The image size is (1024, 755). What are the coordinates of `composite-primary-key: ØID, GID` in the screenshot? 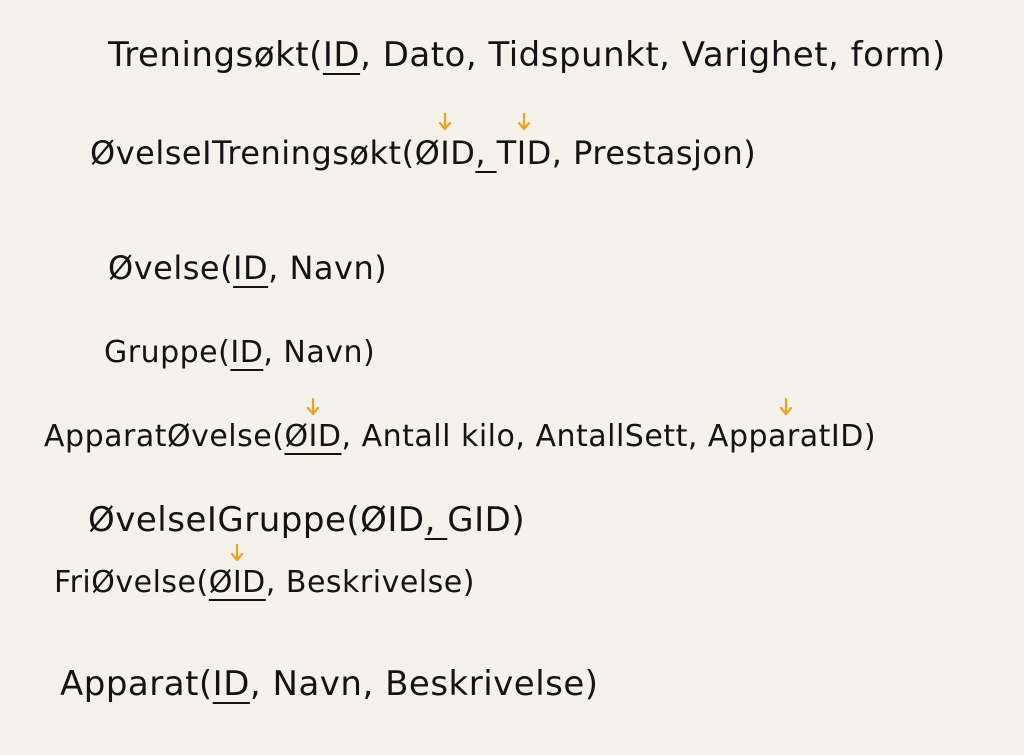 It's located at (435, 520).